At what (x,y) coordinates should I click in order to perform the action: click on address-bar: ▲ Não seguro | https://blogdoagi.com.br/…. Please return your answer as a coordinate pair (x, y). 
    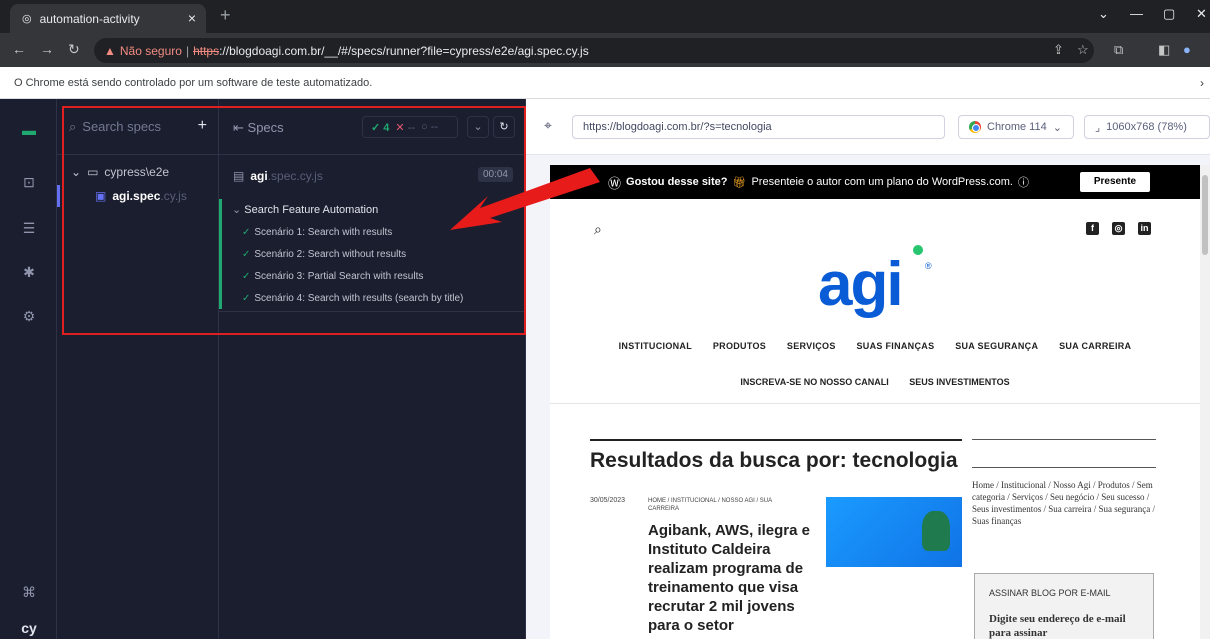
    Looking at the image, I should click on (594, 50).